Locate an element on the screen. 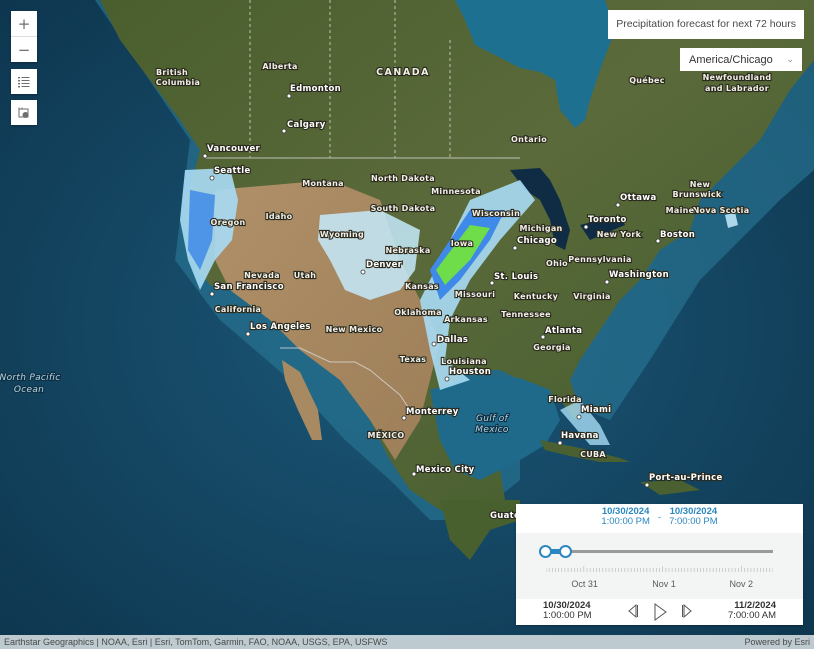  label-quebec: Québec is located at coordinates (647, 80).